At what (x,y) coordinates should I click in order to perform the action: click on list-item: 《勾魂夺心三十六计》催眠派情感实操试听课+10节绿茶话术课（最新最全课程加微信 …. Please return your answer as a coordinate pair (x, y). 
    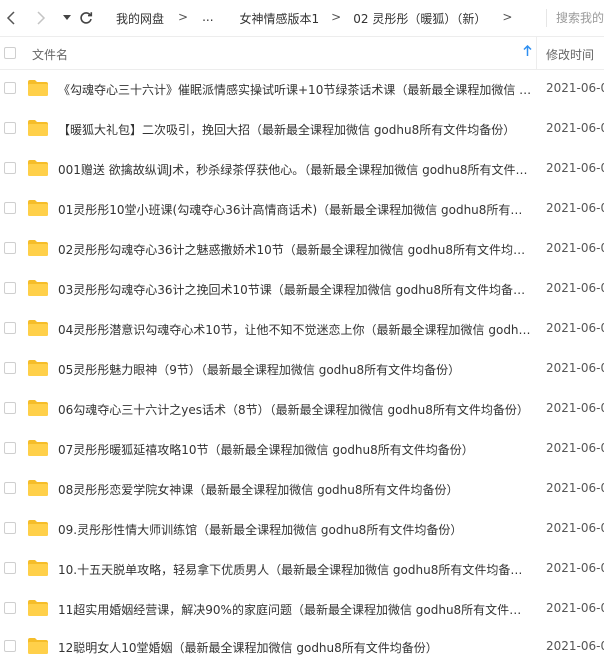
    Looking at the image, I should click on (302, 90).